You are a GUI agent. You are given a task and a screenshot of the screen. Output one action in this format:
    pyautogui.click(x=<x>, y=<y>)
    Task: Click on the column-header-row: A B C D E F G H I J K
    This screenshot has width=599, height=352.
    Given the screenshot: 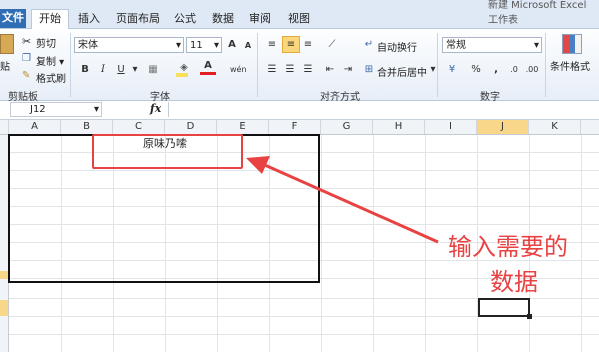 What is the action you would take?
    pyautogui.click(x=299, y=127)
    